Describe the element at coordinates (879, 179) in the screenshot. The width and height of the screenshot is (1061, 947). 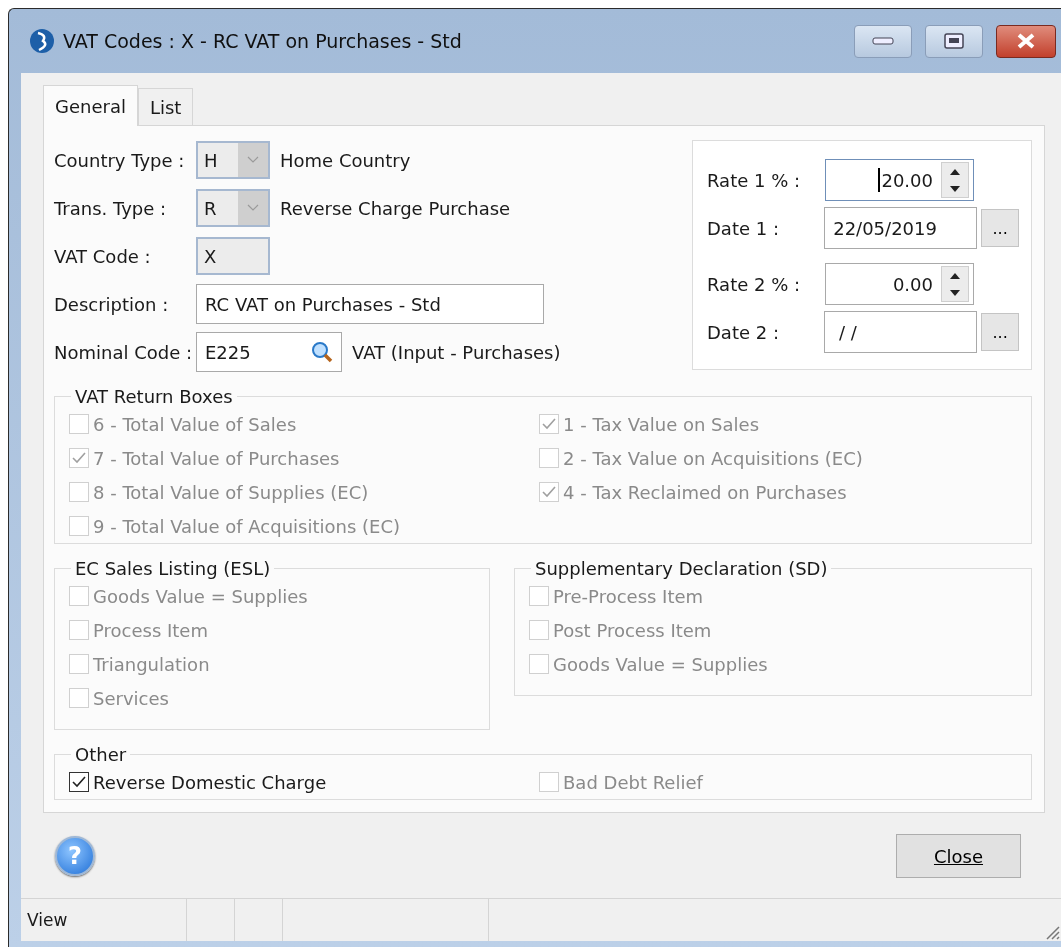
I see `text-cursor-icon` at that location.